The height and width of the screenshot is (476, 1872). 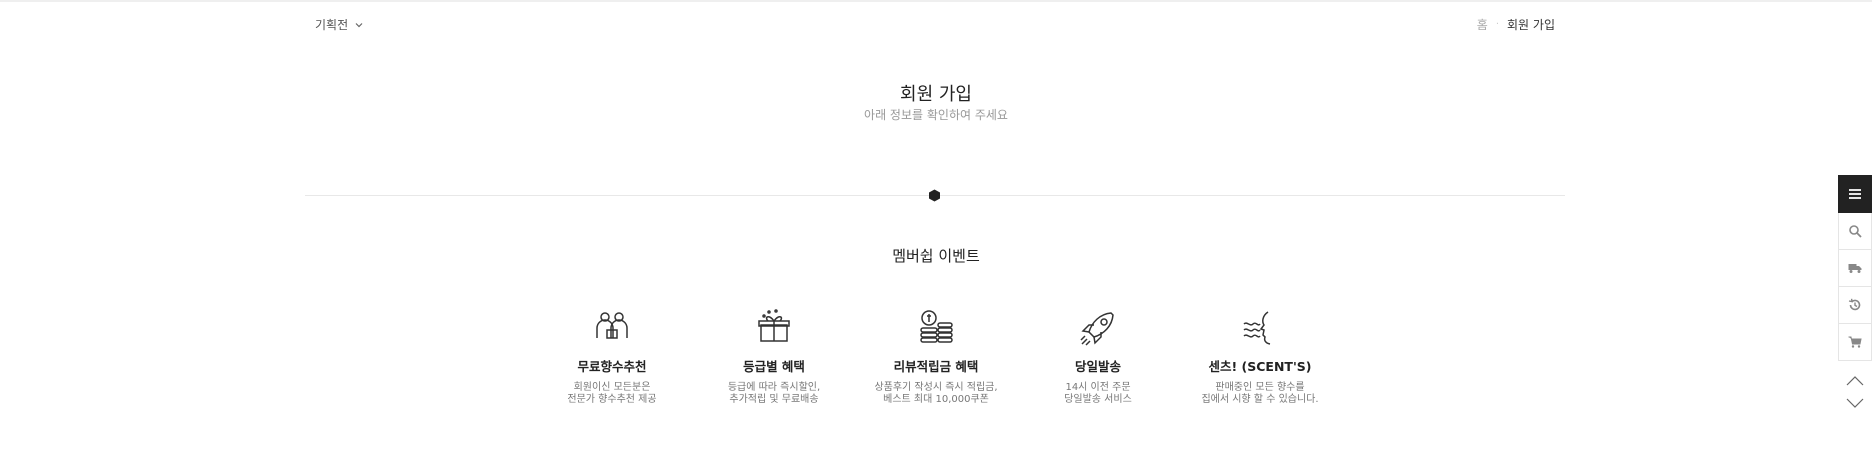 I want to click on benefit-title: 무료향수추천, so click(x=612, y=366).